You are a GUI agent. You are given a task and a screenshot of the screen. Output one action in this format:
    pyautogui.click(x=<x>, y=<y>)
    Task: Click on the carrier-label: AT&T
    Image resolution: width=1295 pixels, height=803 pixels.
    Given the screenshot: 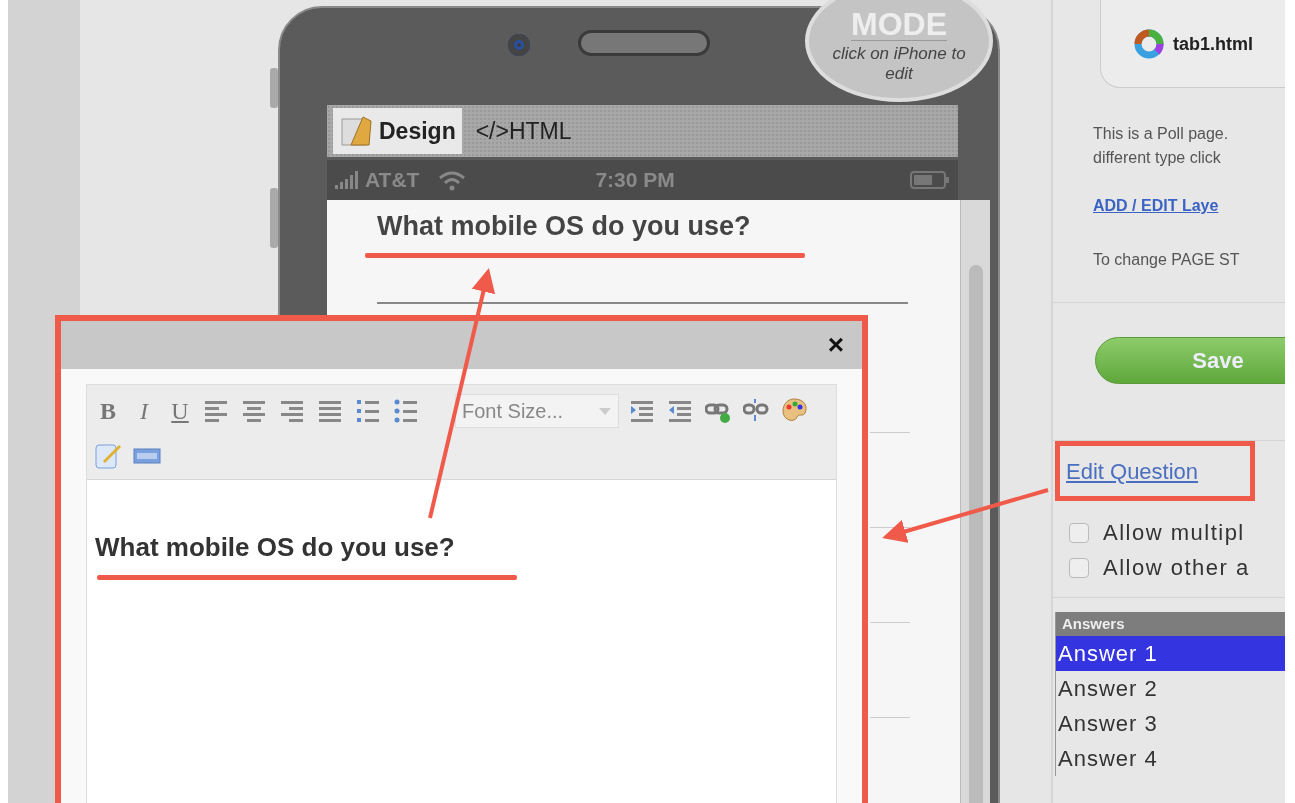 What is the action you would take?
    pyautogui.click(x=392, y=180)
    